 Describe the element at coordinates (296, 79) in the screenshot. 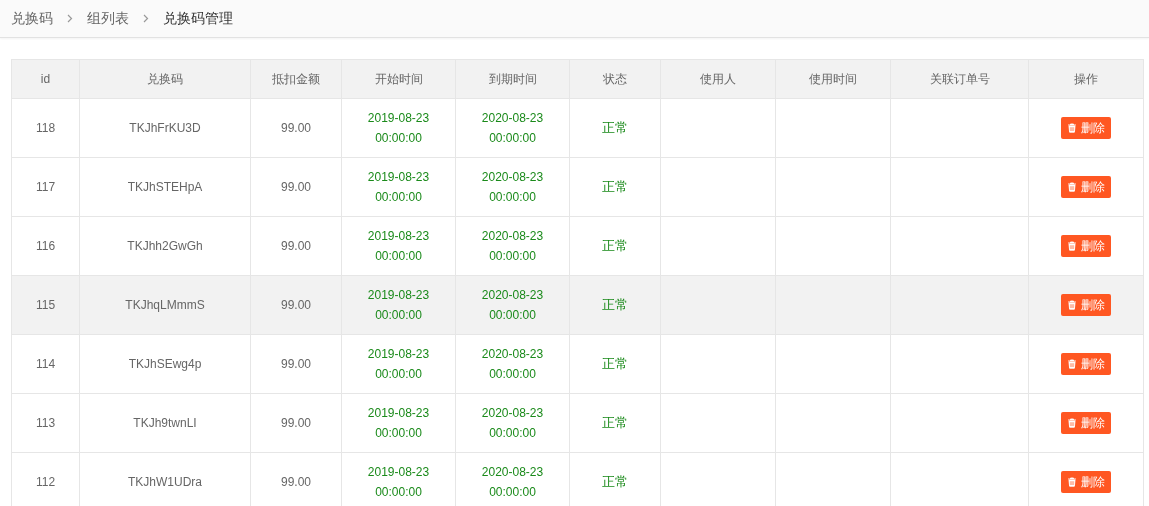

I see `column-header: 抵扣金额` at that location.